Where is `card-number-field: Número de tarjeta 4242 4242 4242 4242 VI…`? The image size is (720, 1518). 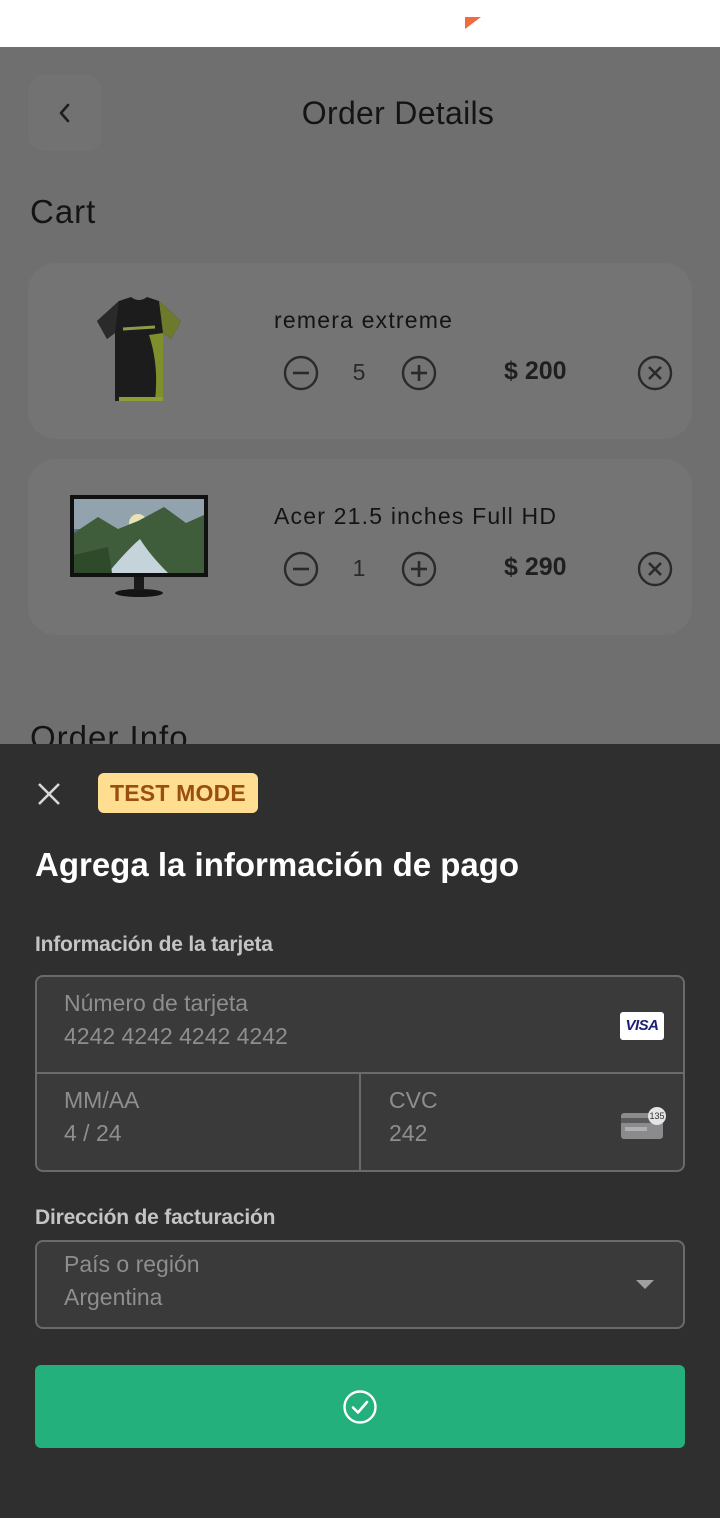
card-number-field: Número de tarjeta 4242 4242 4242 4242 VI… is located at coordinates (360, 1025).